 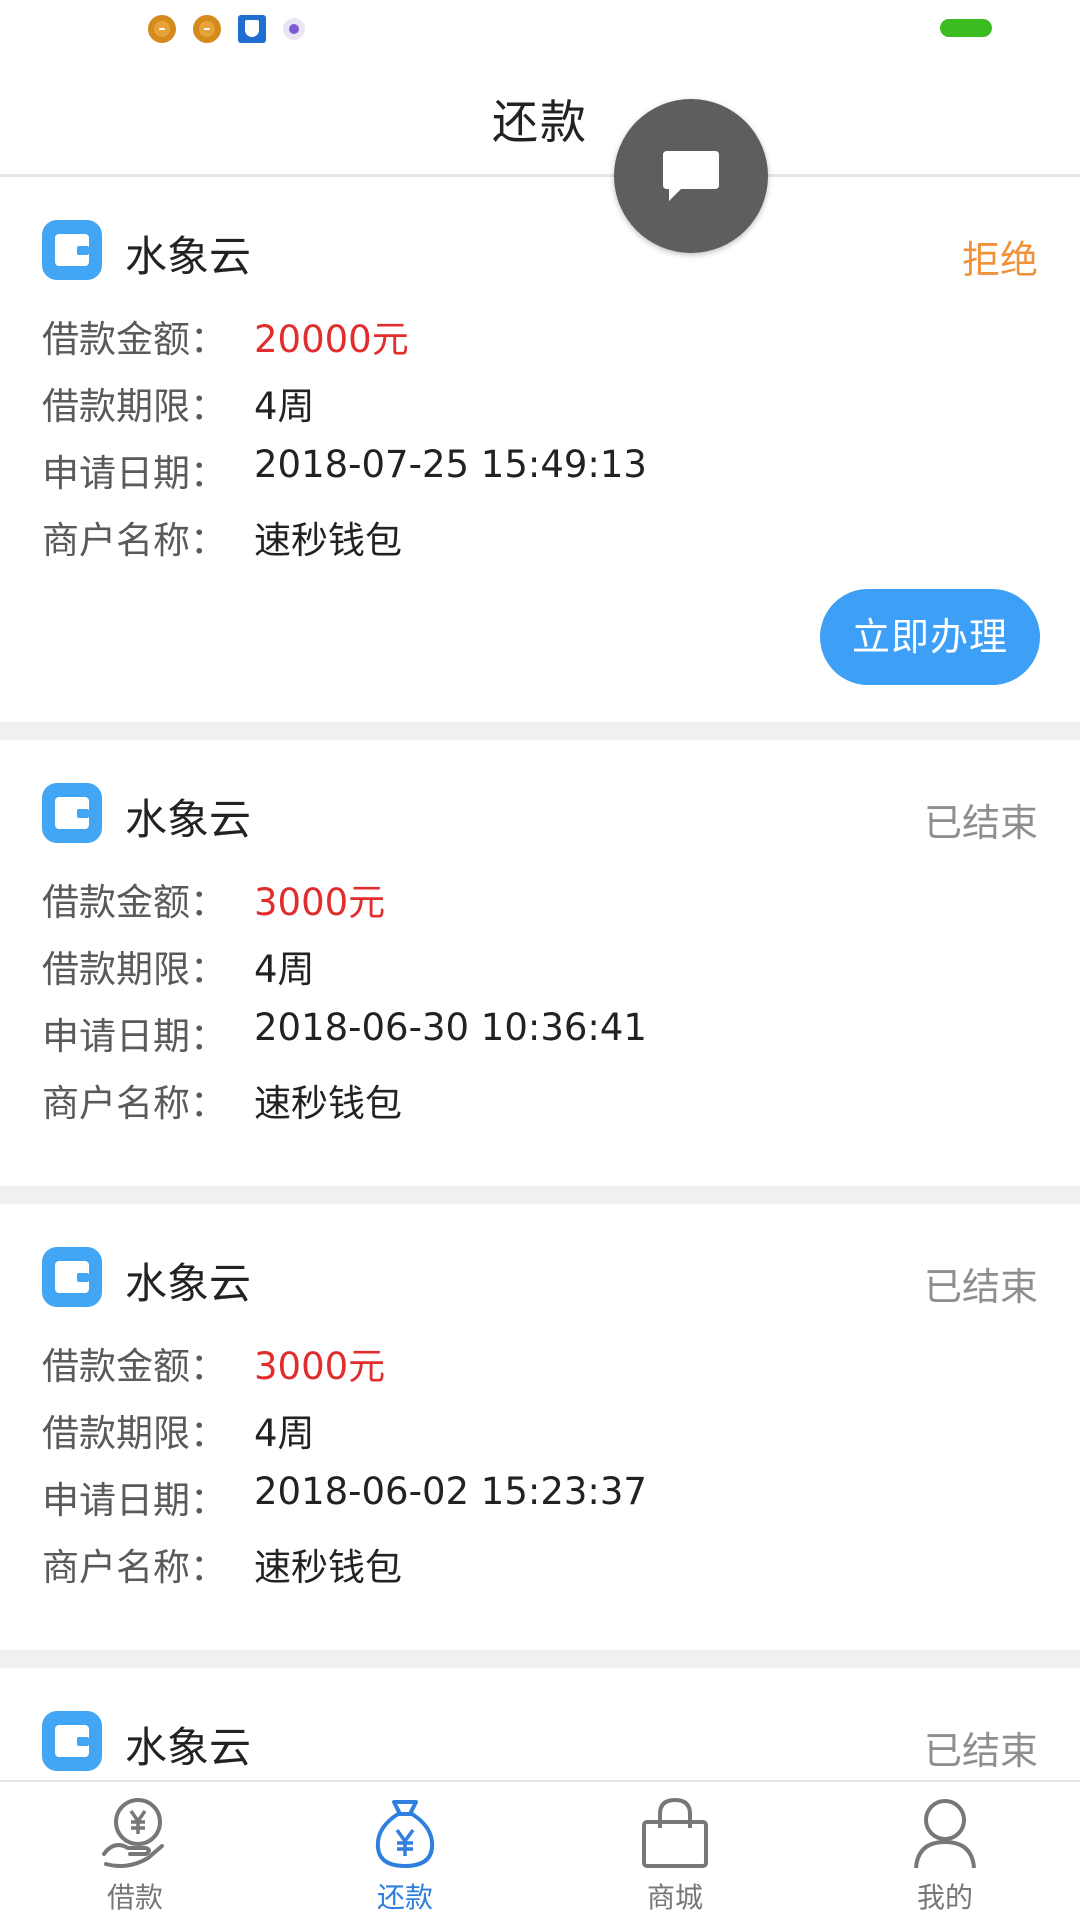 What do you see at coordinates (294, 29) in the screenshot?
I see `purple-dot-icon` at bounding box center [294, 29].